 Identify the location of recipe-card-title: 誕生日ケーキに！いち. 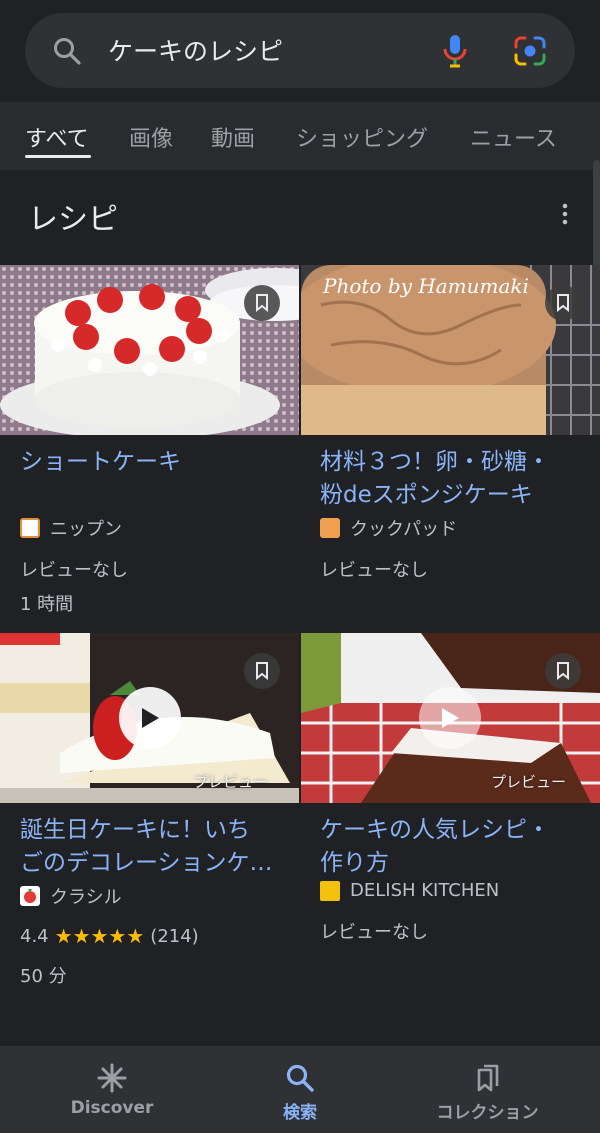
(135, 830).